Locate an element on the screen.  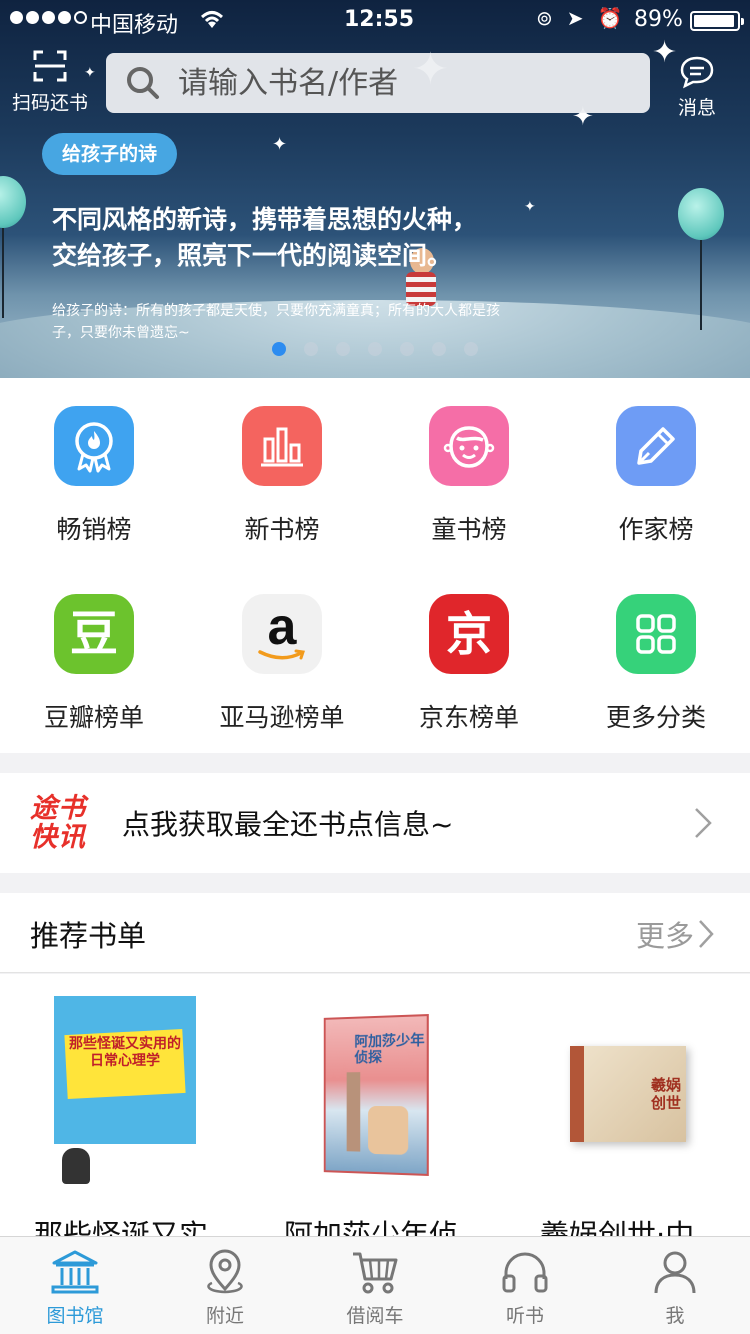
battery-percent: 89% is located at coordinates (658, 19).